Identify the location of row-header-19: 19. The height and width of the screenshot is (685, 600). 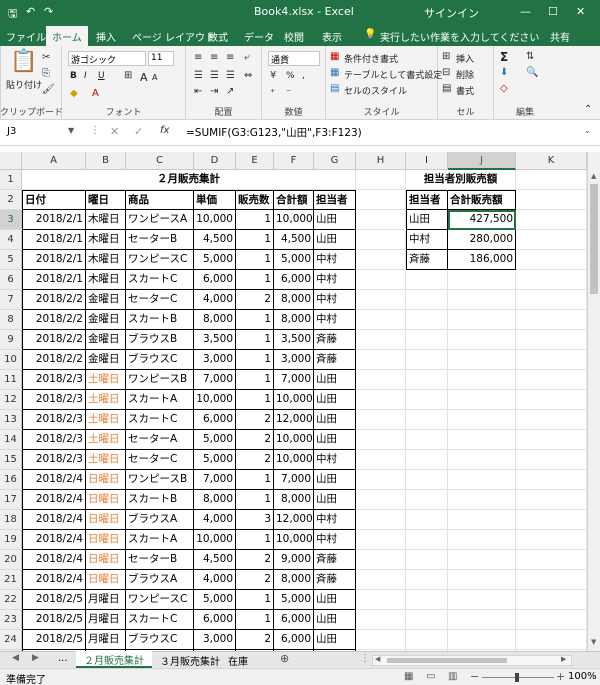
(11, 540).